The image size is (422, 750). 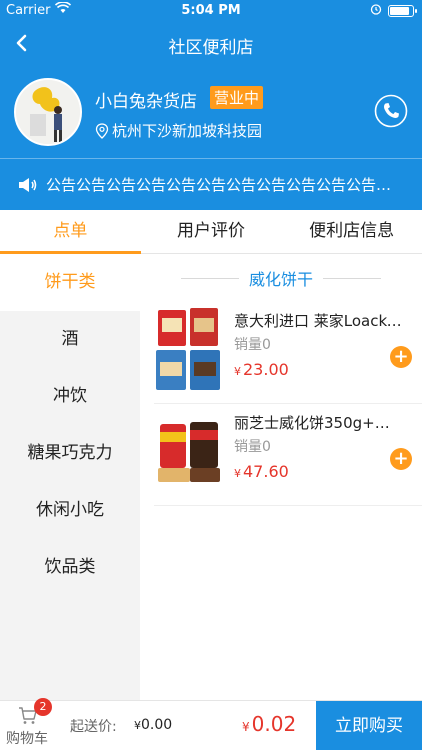 I want to click on checkout-bar: 2 购物车 起送价: ¥0.00 ¥0.02 立即购买, so click(x=211, y=724).